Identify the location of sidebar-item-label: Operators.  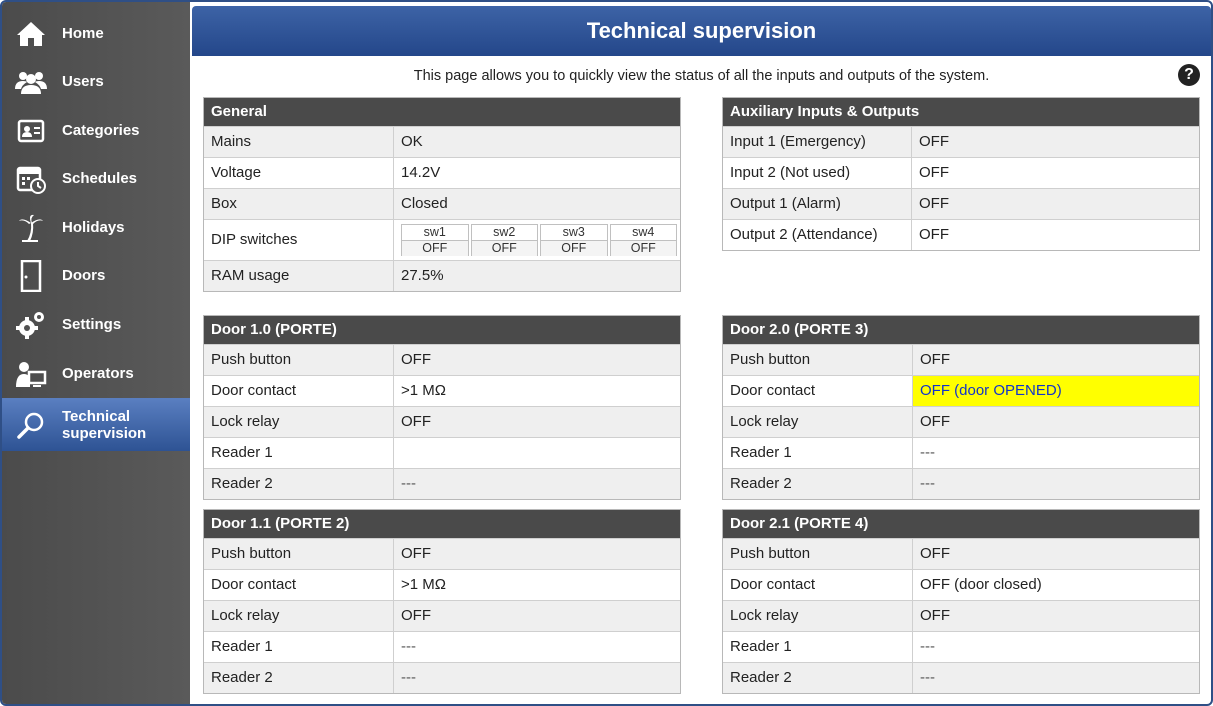
(98, 373).